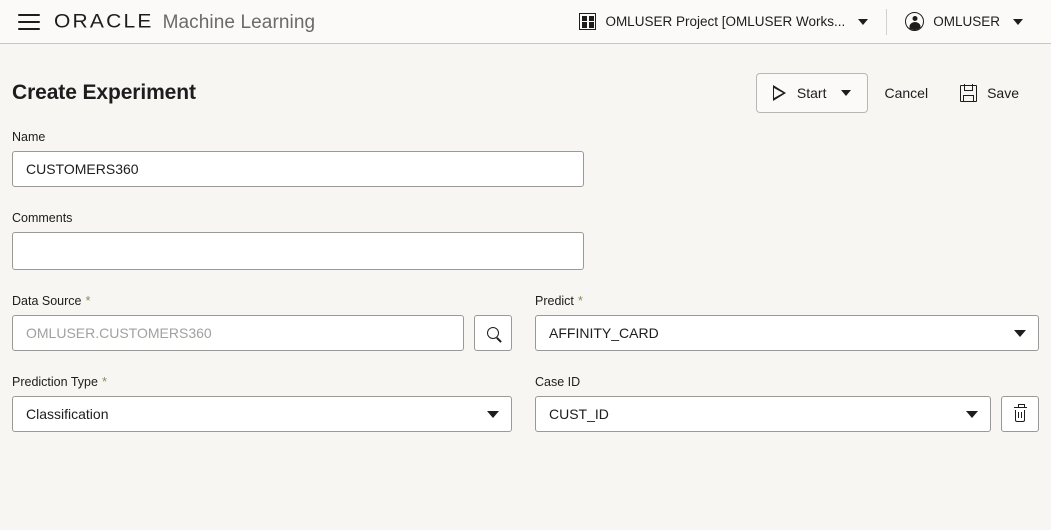 Image resolution: width=1051 pixels, height=530 pixels. What do you see at coordinates (262, 301) in the screenshot?
I see `data-source-label: Data Source *` at bounding box center [262, 301].